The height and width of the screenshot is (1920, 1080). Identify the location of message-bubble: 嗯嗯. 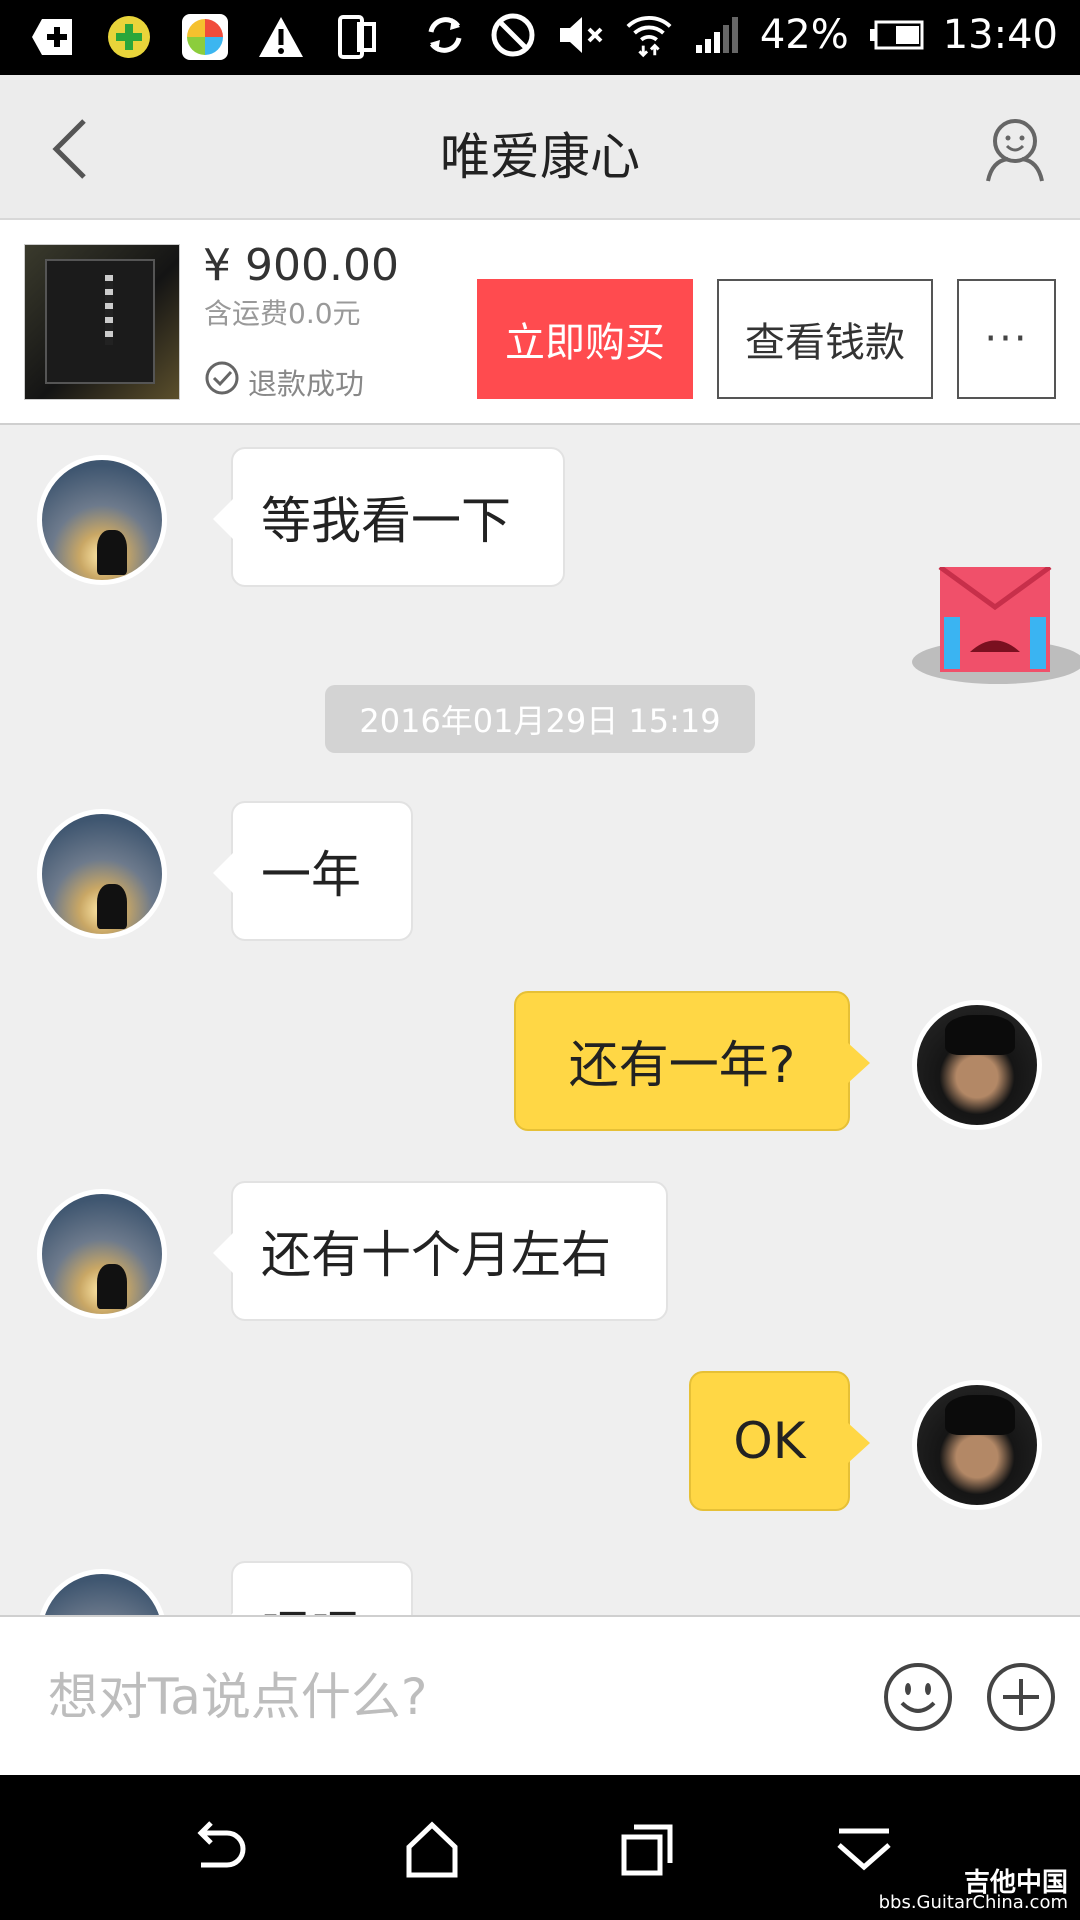
(313, 1588).